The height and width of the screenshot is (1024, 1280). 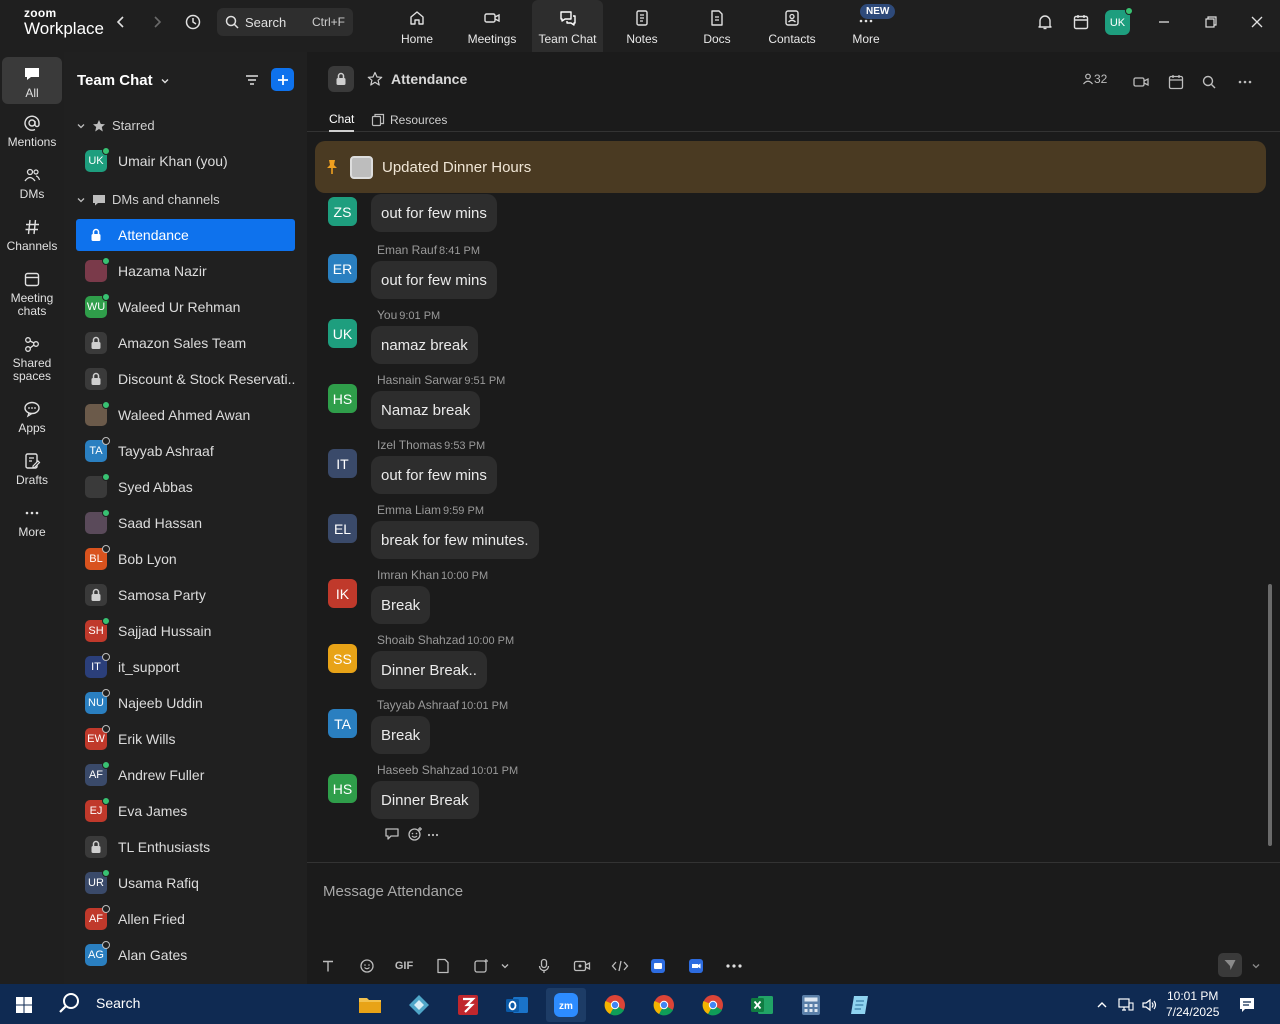 What do you see at coordinates (582, 966) in the screenshot?
I see `video-message-icon` at bounding box center [582, 966].